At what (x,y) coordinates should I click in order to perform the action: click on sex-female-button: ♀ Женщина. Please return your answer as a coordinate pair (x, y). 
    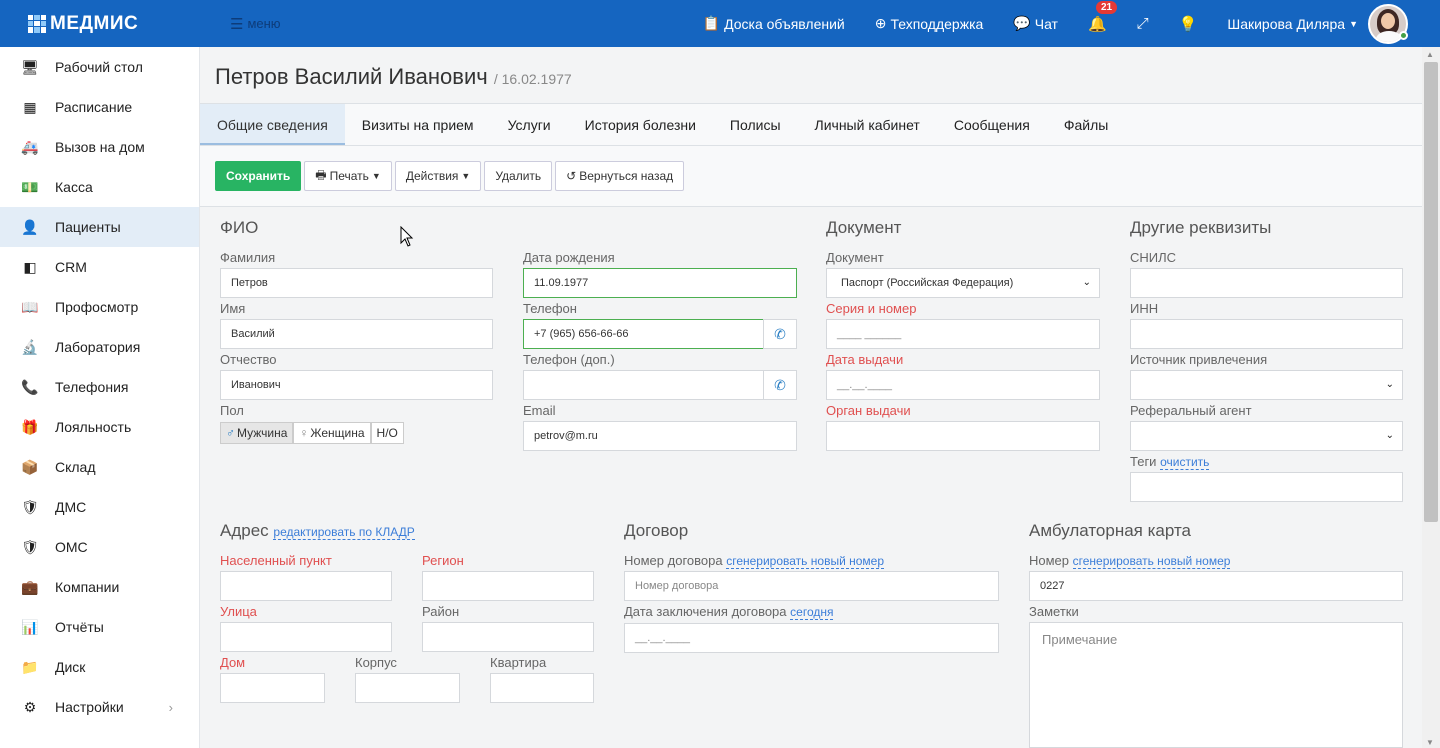
    Looking at the image, I should click on (332, 433).